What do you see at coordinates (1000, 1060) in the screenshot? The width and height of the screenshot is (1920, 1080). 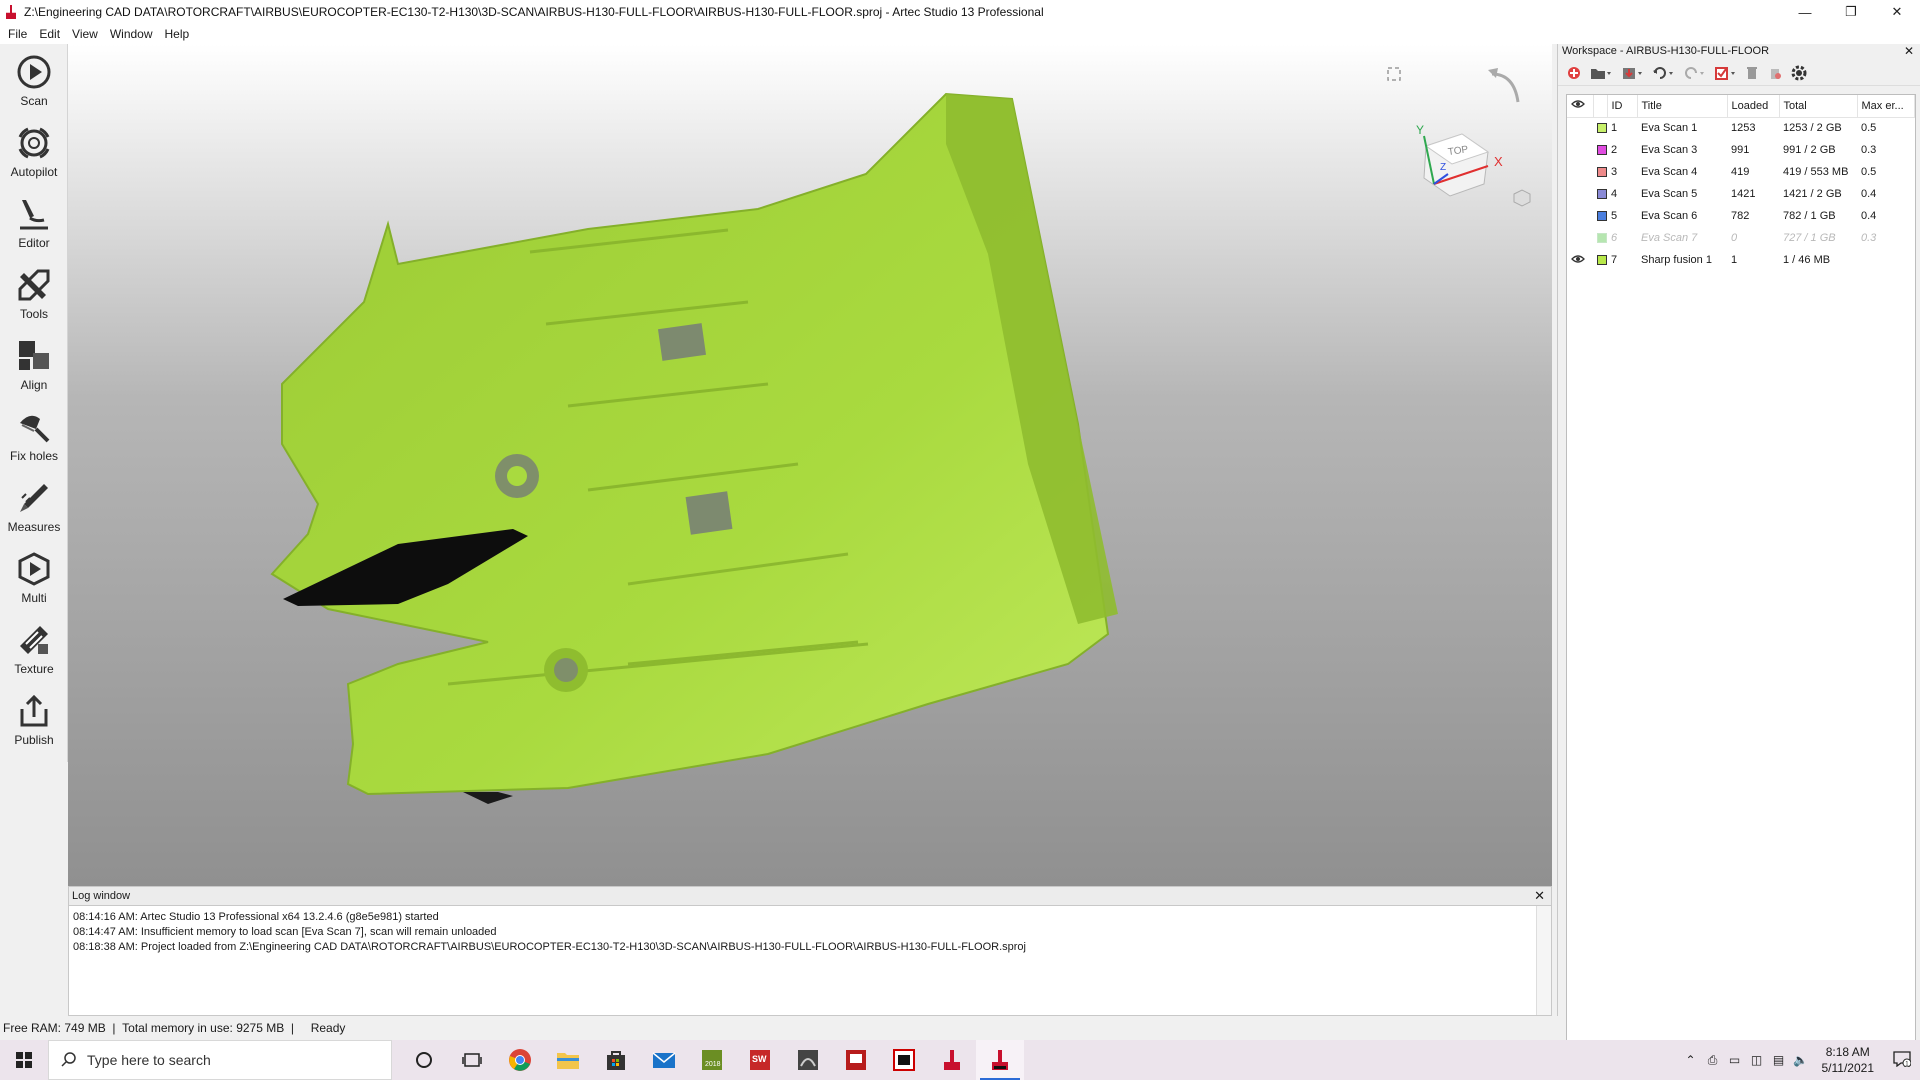 I see `artec-studio-icon` at bounding box center [1000, 1060].